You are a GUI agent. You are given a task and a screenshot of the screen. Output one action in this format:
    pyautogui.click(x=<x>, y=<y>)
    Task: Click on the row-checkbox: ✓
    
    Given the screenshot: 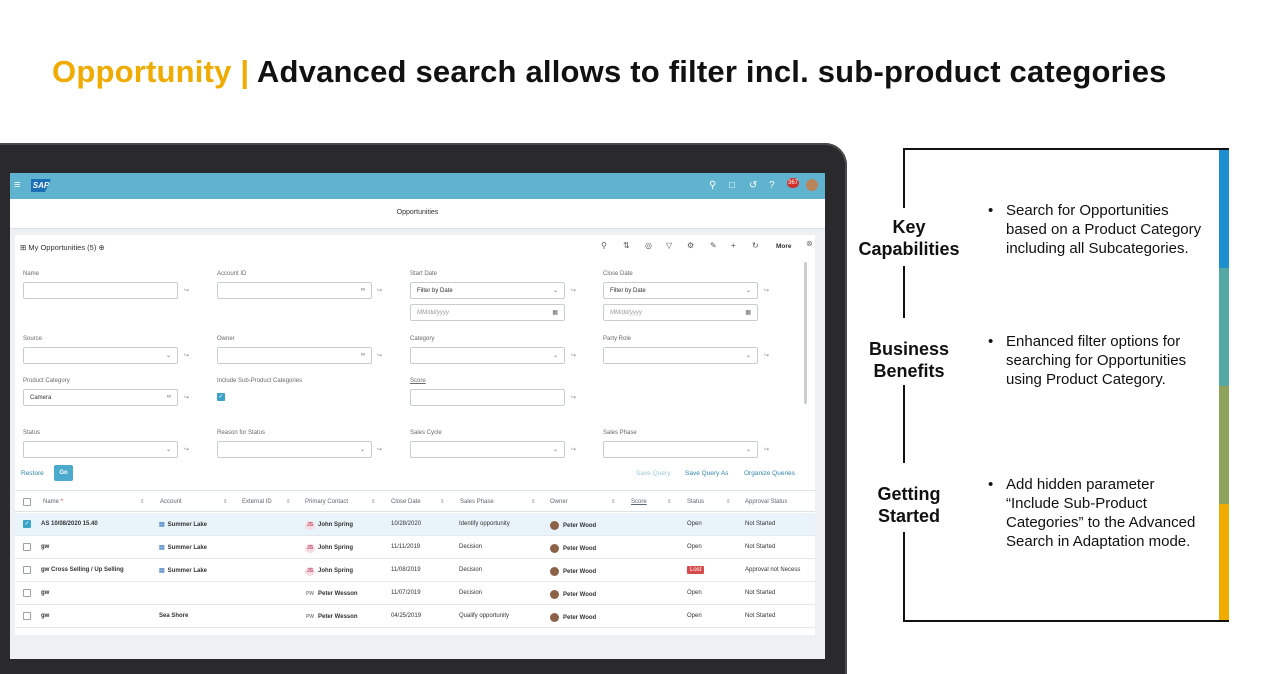 What is the action you would take?
    pyautogui.click(x=27, y=524)
    